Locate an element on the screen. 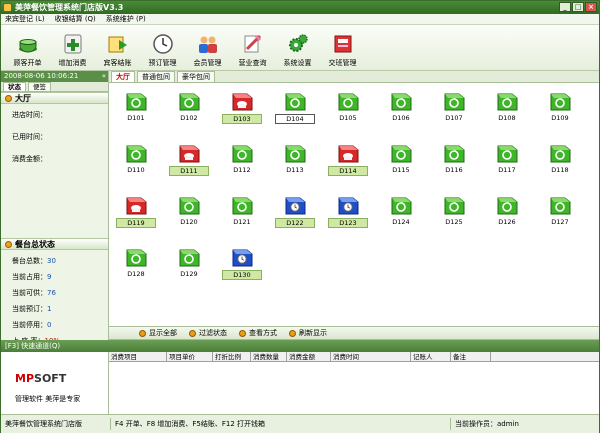 This screenshot has width=600, height=433. table-d124: D124 is located at coordinates (401, 215).